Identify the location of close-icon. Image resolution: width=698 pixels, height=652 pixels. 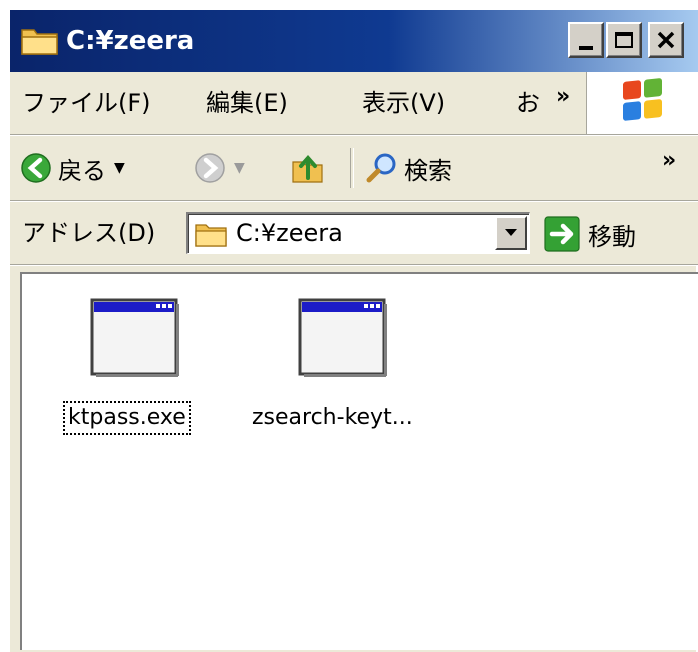
(666, 40).